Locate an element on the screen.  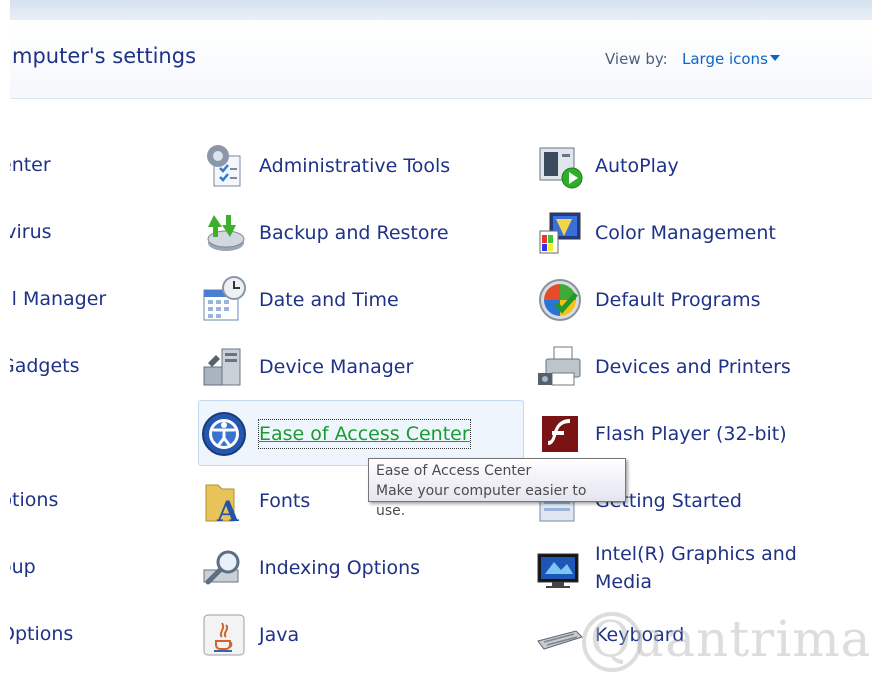
item-label: Fonts is located at coordinates (285, 501).